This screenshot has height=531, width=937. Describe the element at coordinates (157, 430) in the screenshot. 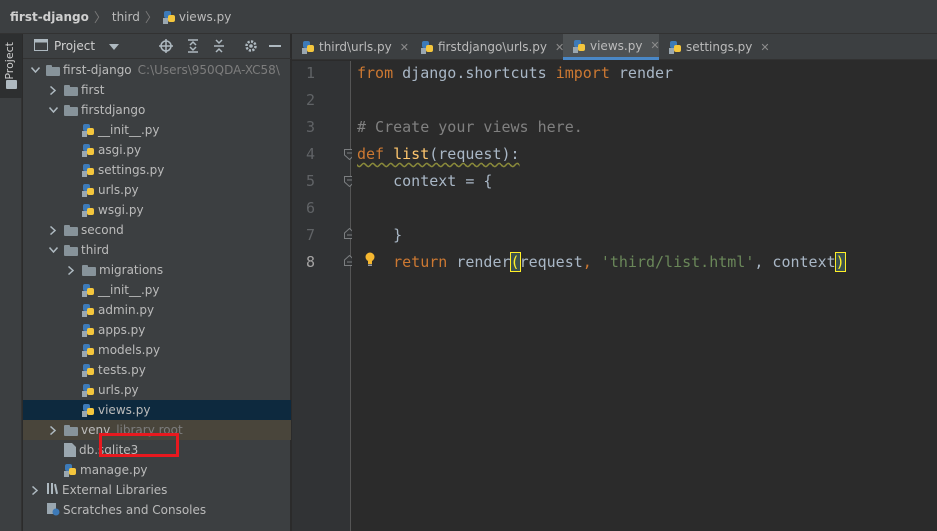

I see `tree-item-venv: venv library root` at that location.